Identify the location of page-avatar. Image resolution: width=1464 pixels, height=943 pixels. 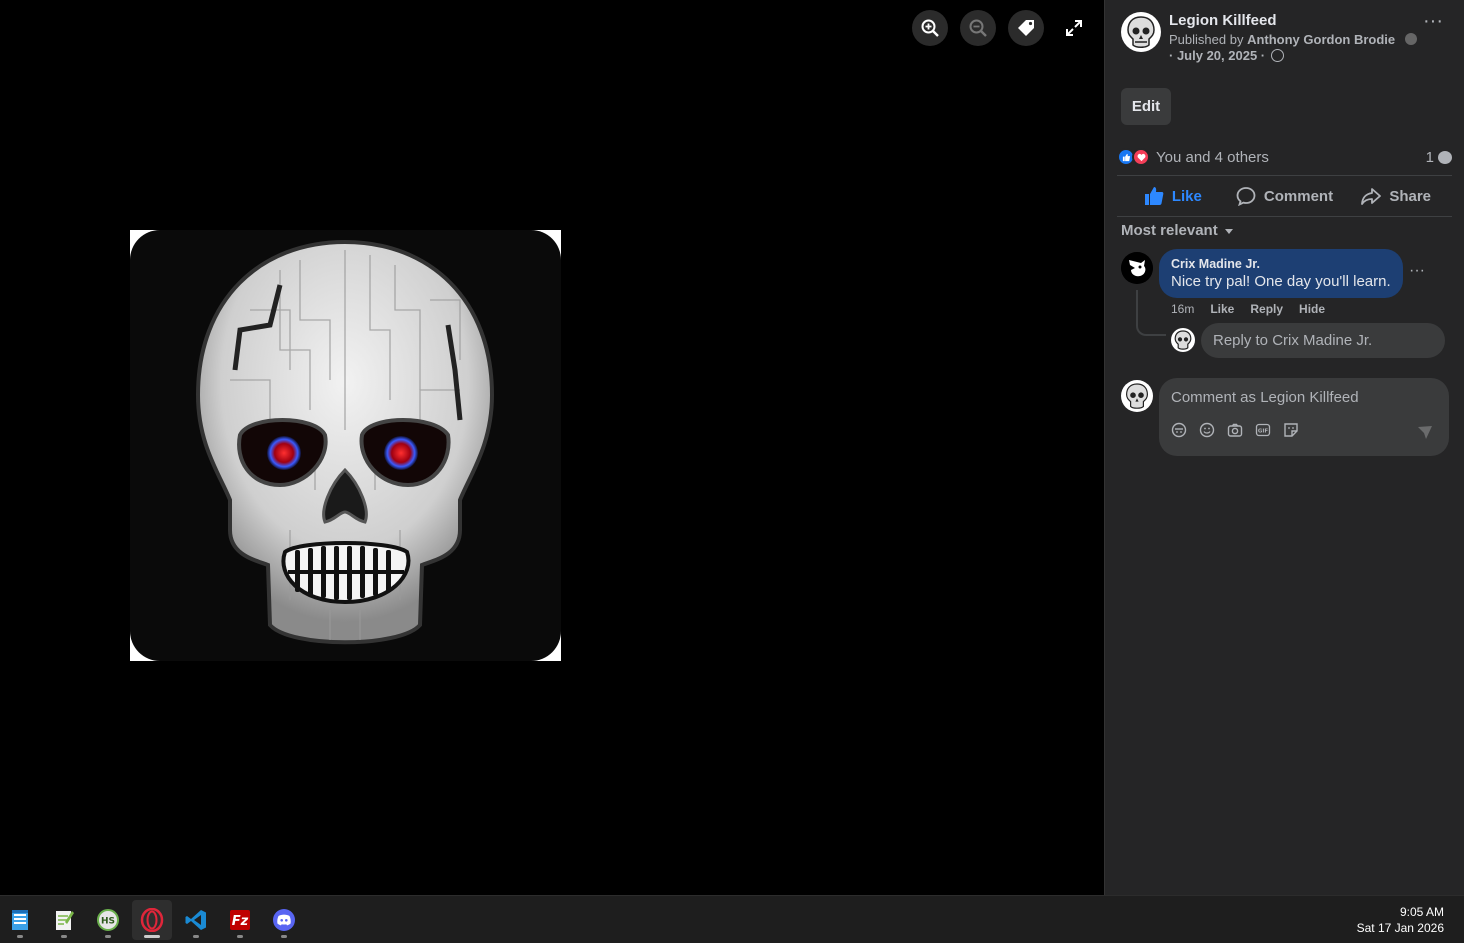
(1141, 32).